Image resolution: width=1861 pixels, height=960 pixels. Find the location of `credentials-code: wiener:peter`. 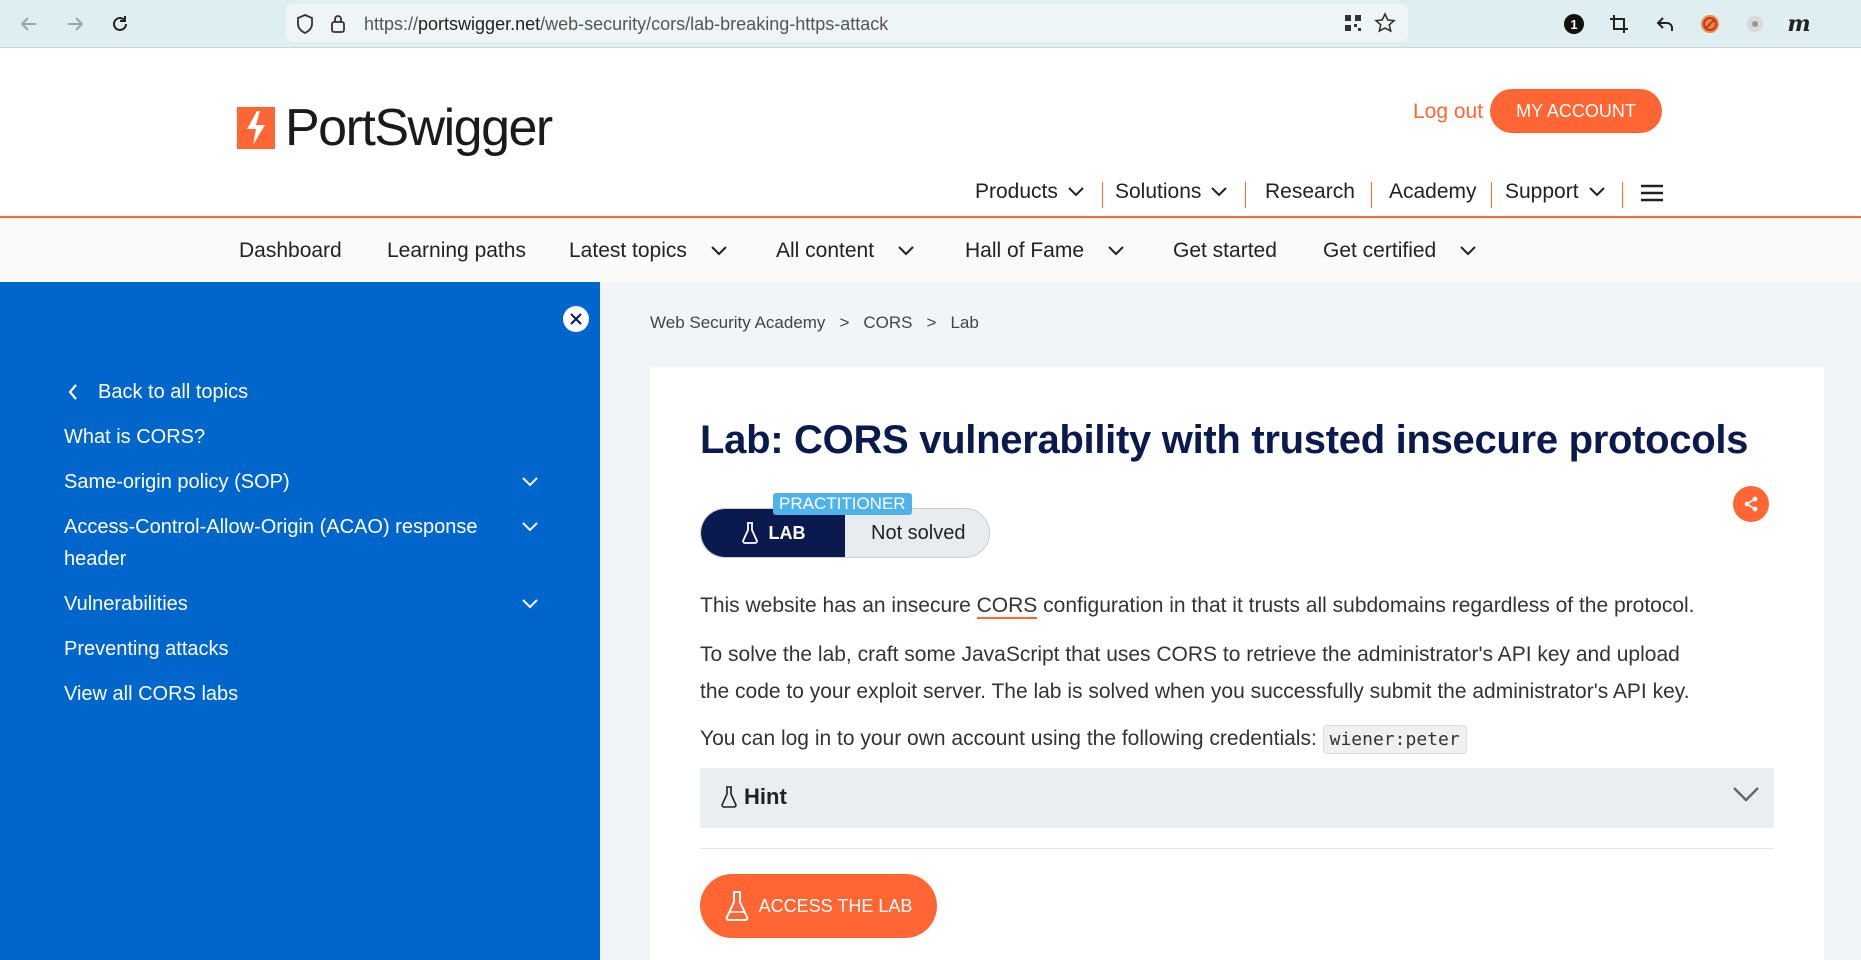

credentials-code: wiener:peter is located at coordinates (1394, 739).